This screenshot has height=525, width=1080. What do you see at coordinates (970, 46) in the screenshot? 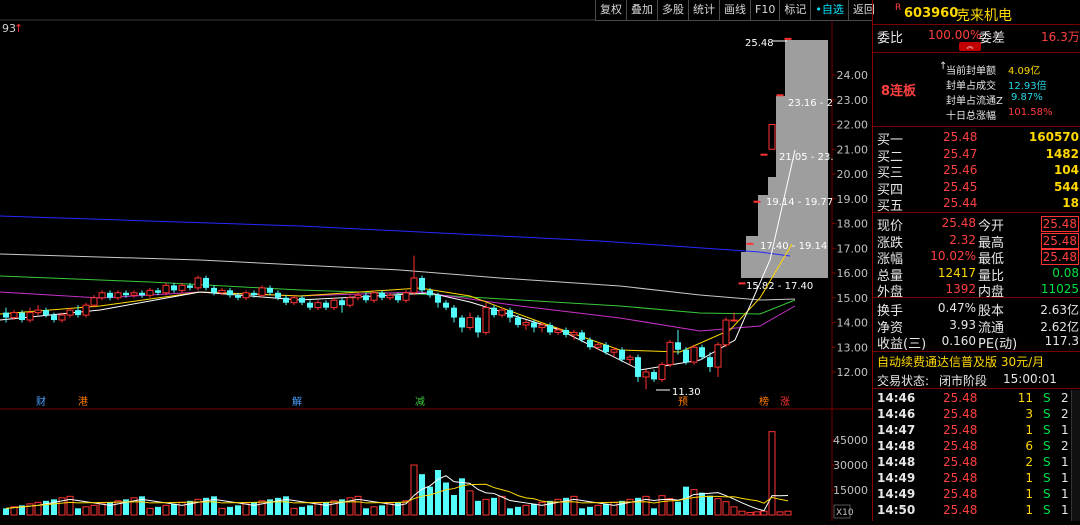
I see `expand-arrow-icon: ︽` at bounding box center [970, 46].